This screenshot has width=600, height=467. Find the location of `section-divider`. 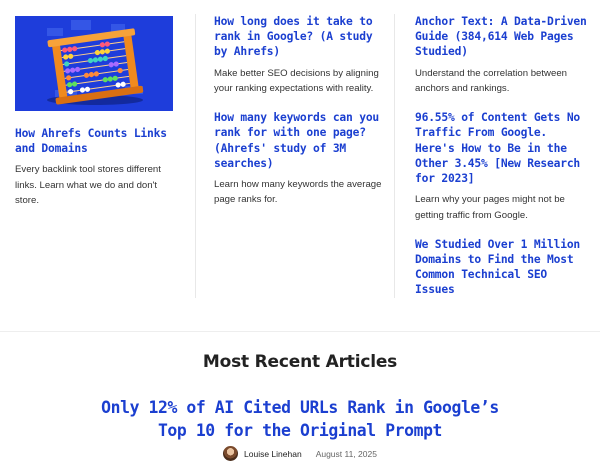

section-divider is located at coordinates (300, 331).